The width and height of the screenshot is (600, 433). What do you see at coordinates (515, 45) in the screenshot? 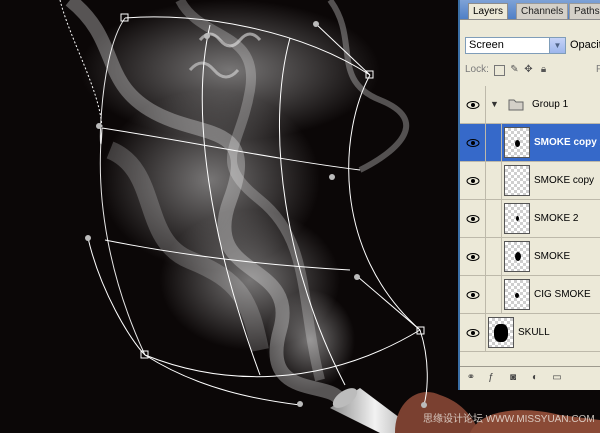
I see `blend-mode-select: Screen ▼` at bounding box center [515, 45].